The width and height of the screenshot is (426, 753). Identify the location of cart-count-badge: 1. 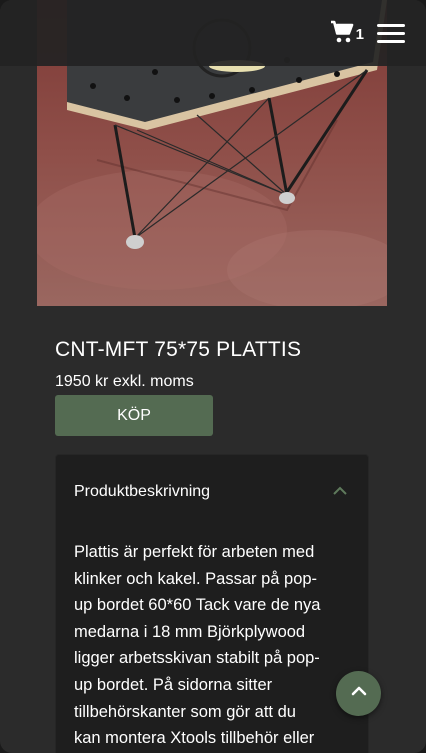
(359, 34).